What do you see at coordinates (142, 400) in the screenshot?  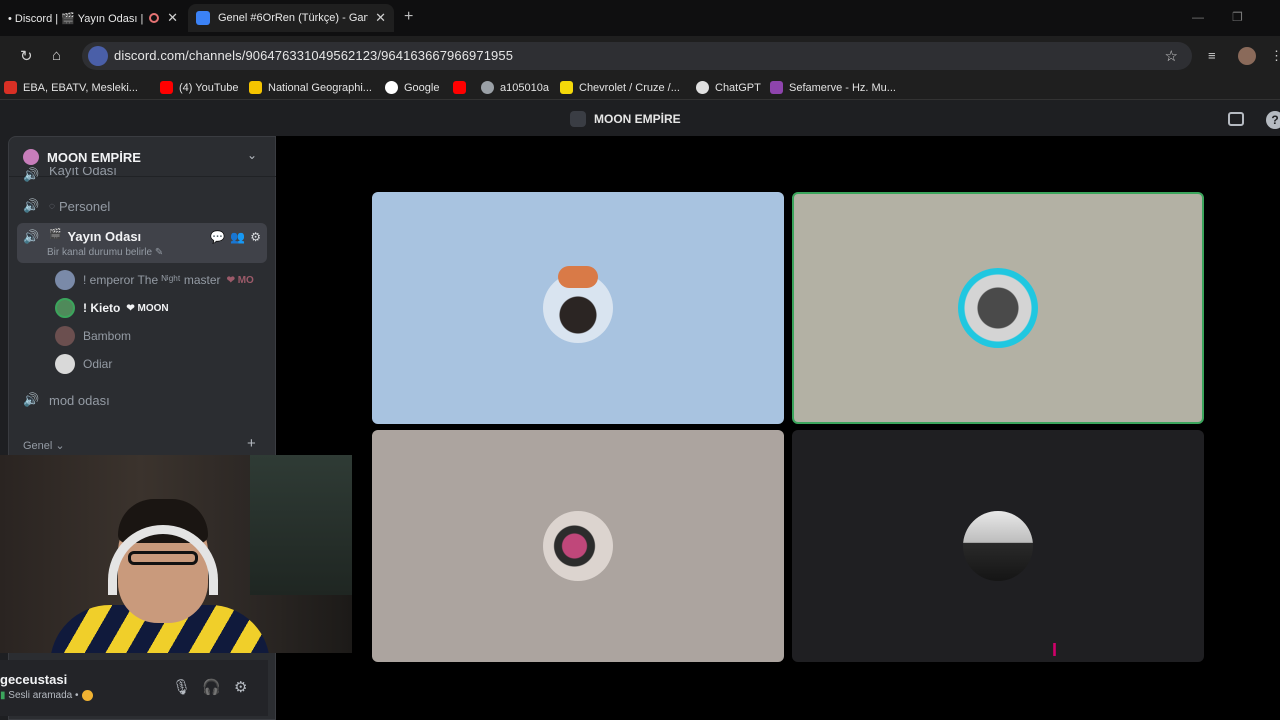 I see `channel-mod-odasi: 🔊 mod odası` at bounding box center [142, 400].